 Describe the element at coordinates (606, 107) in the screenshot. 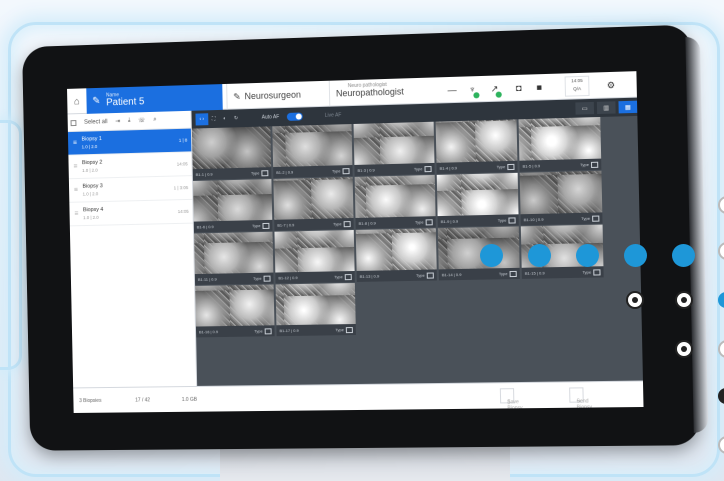

I see `split-view-icon: ▥` at that location.